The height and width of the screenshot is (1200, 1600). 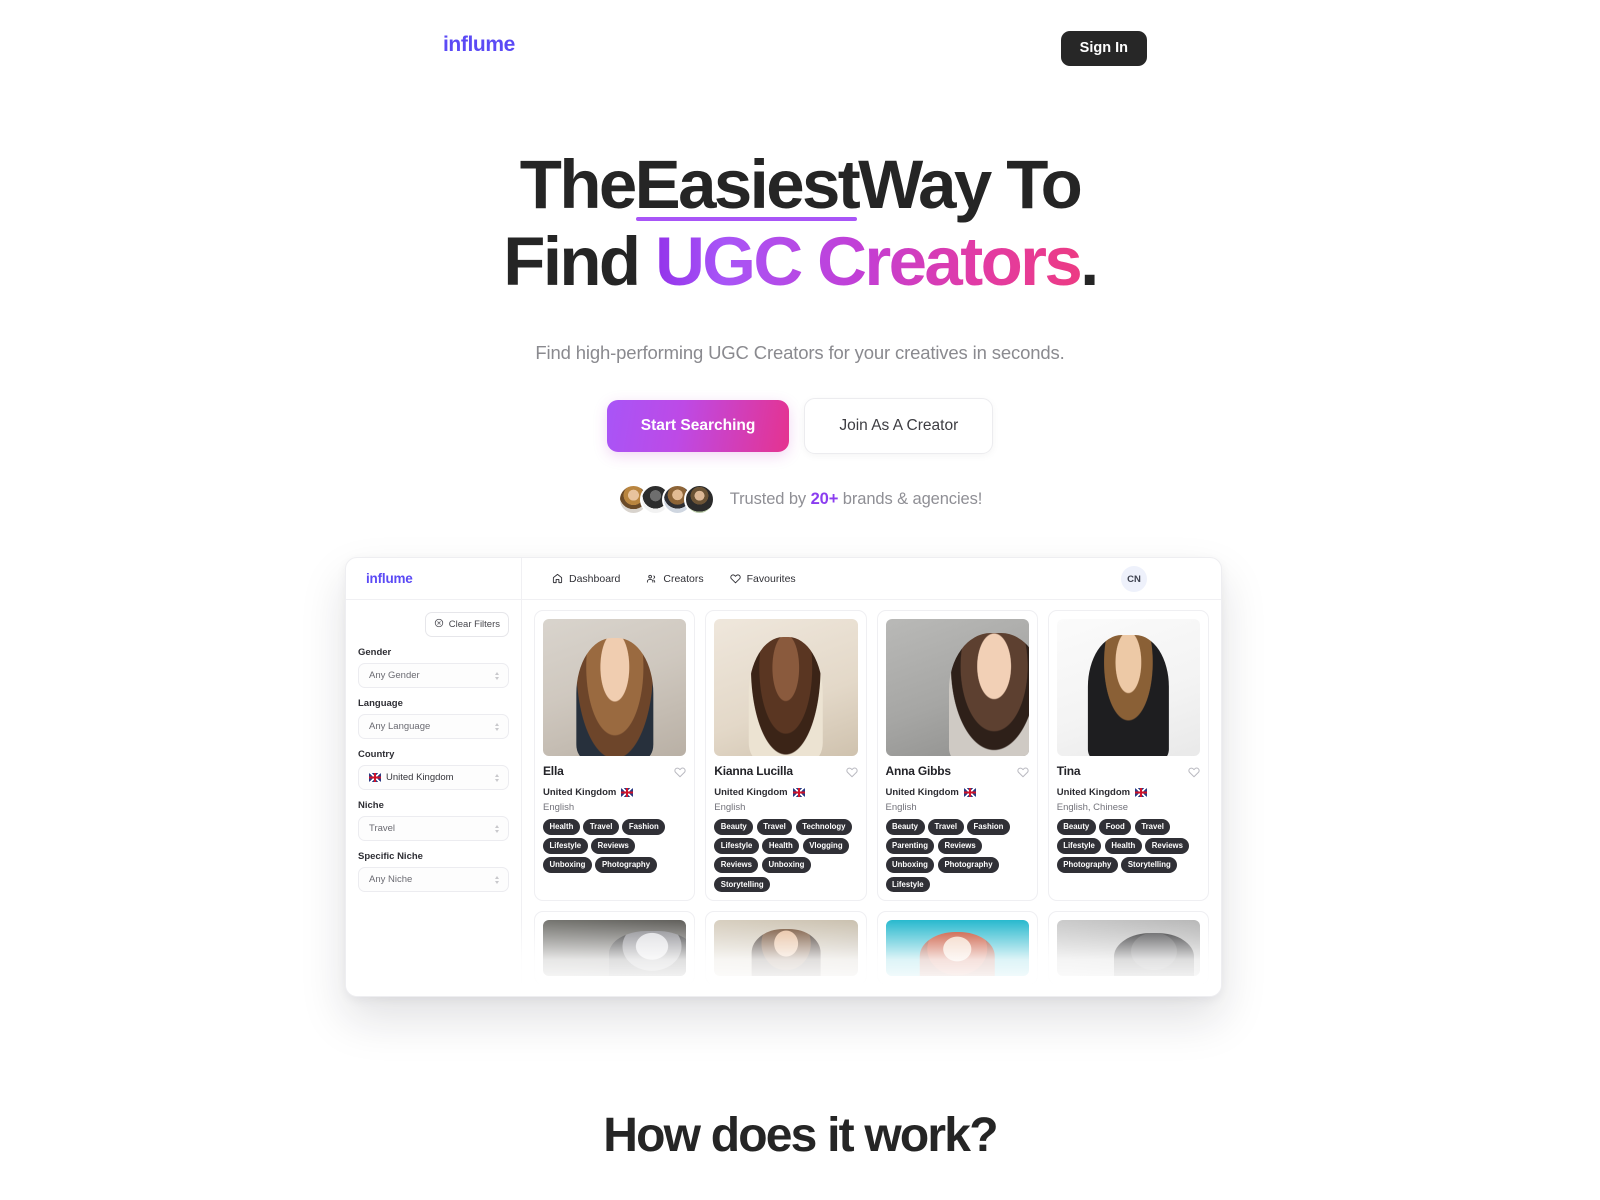 I want to click on clear-filters-button: Clear Filters, so click(x=466, y=624).